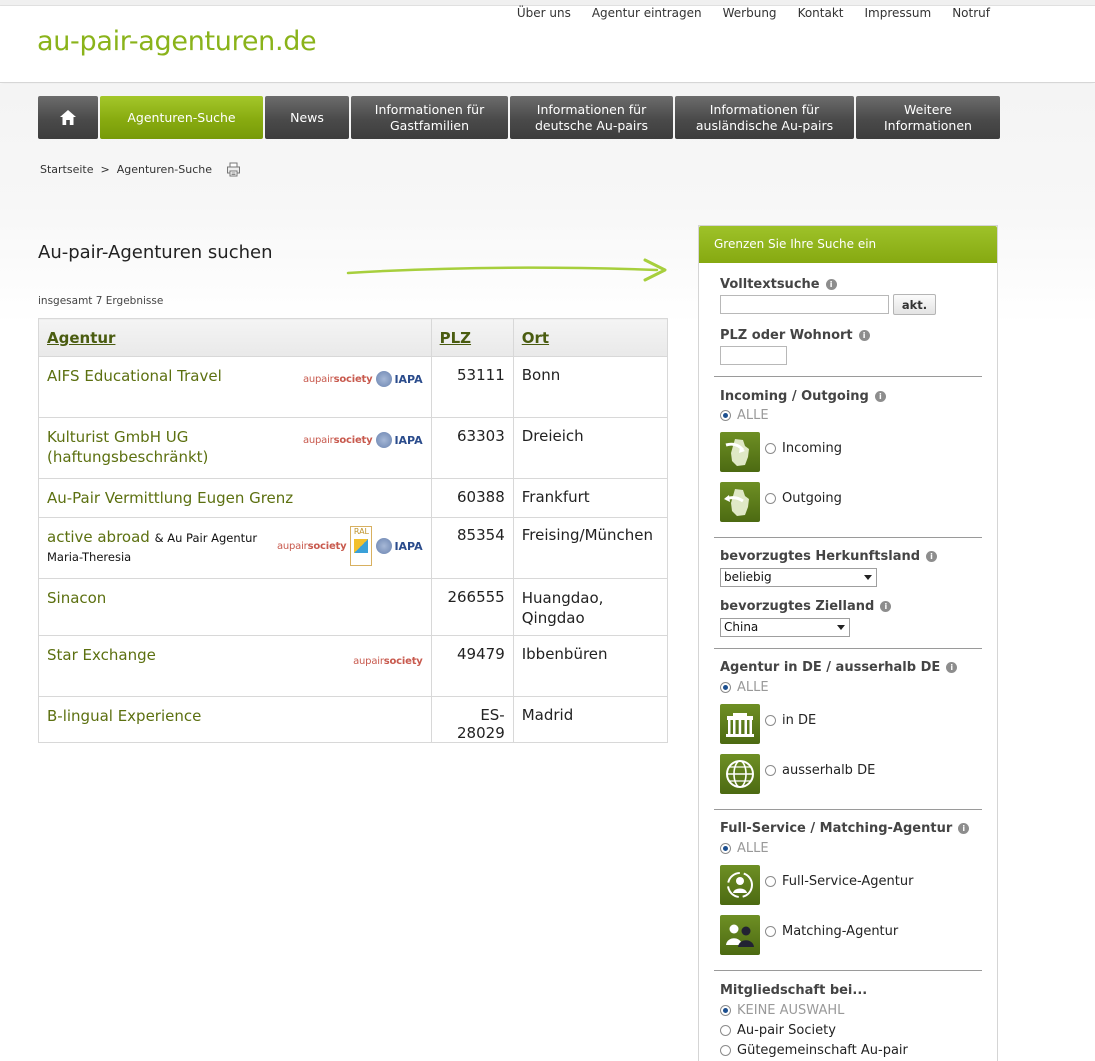 The image size is (1095, 1061). I want to click on site-logo: au-pair-agenturen.de, so click(177, 41).